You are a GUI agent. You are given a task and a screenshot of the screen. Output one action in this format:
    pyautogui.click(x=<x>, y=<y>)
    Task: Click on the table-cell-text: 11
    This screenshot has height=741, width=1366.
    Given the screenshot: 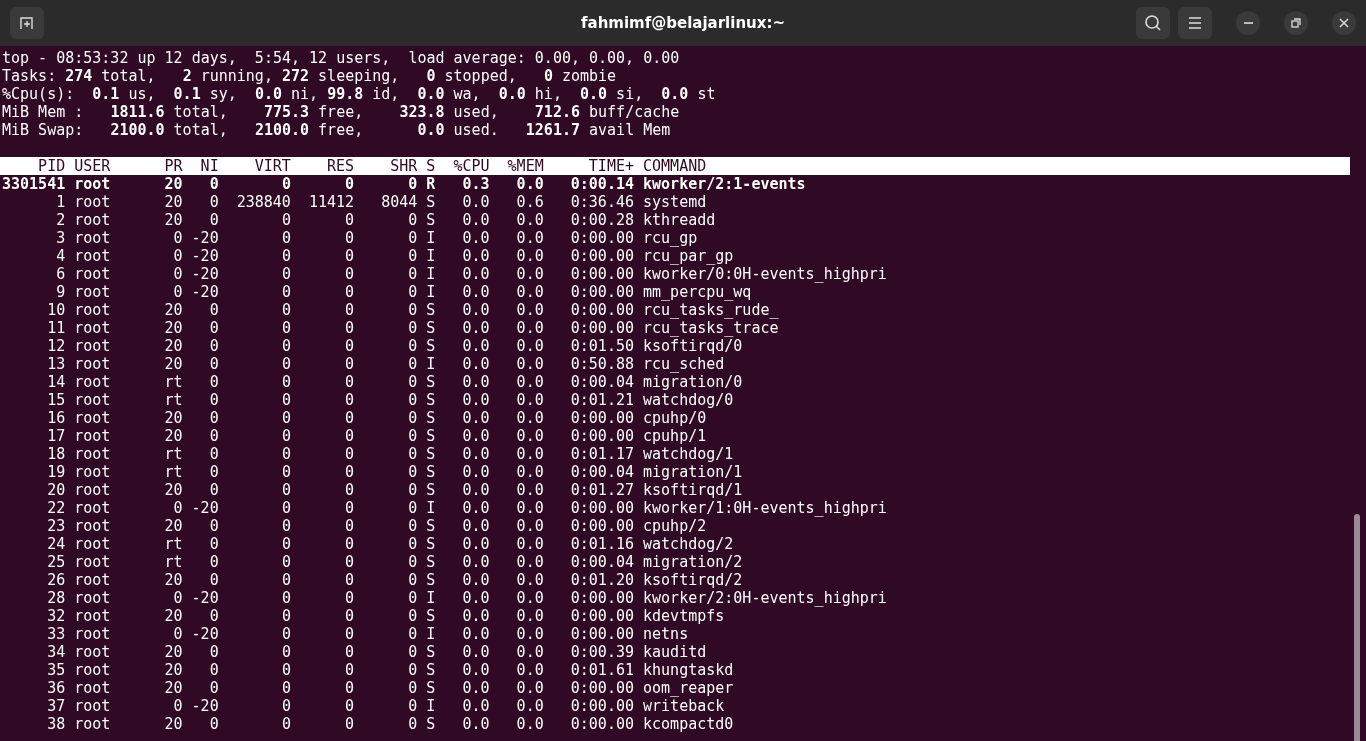 What is the action you would take?
    pyautogui.click(x=56, y=328)
    